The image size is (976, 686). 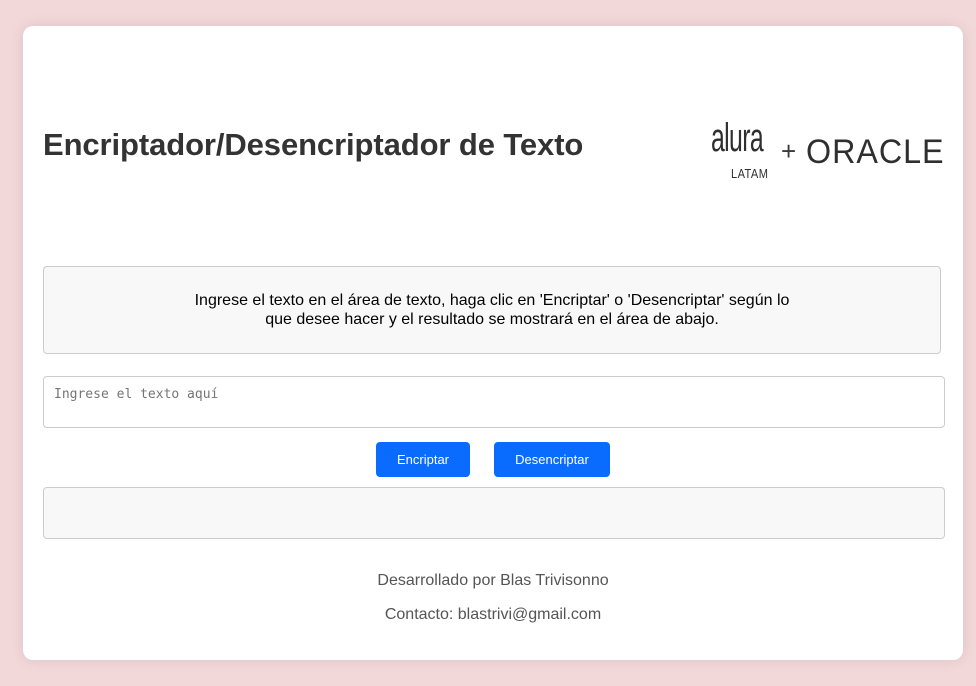 I want to click on logo-alura-text: alura, so click(x=737, y=138).